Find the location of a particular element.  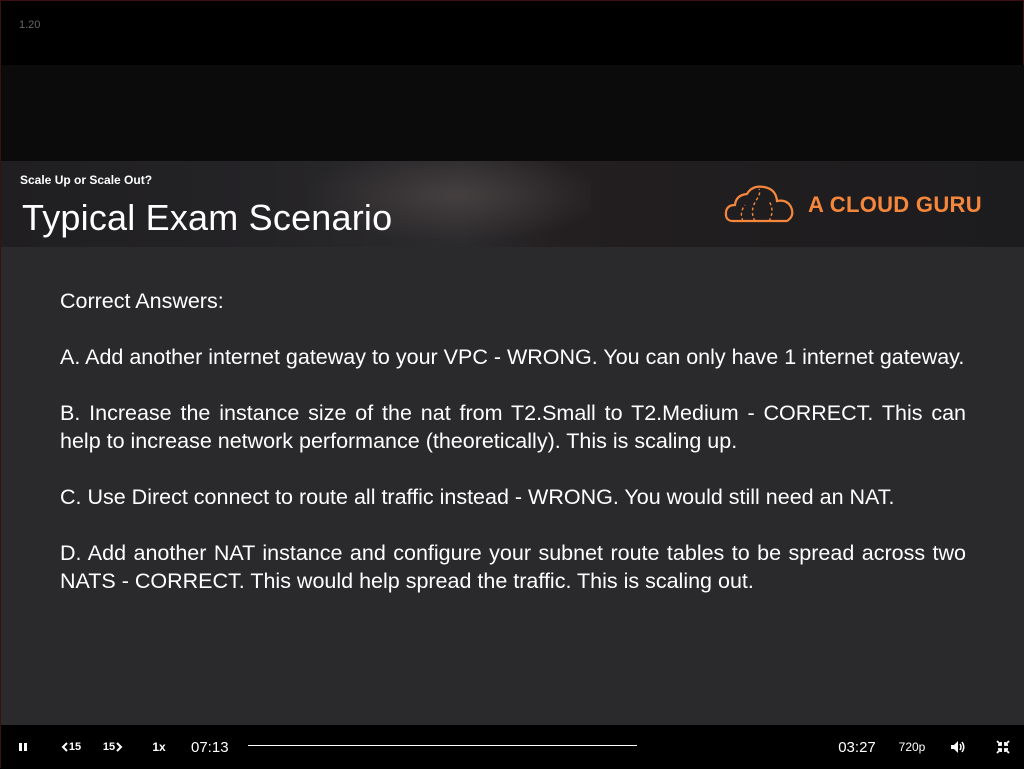

brand-logo: A CLOUD GURU is located at coordinates (863, 205).